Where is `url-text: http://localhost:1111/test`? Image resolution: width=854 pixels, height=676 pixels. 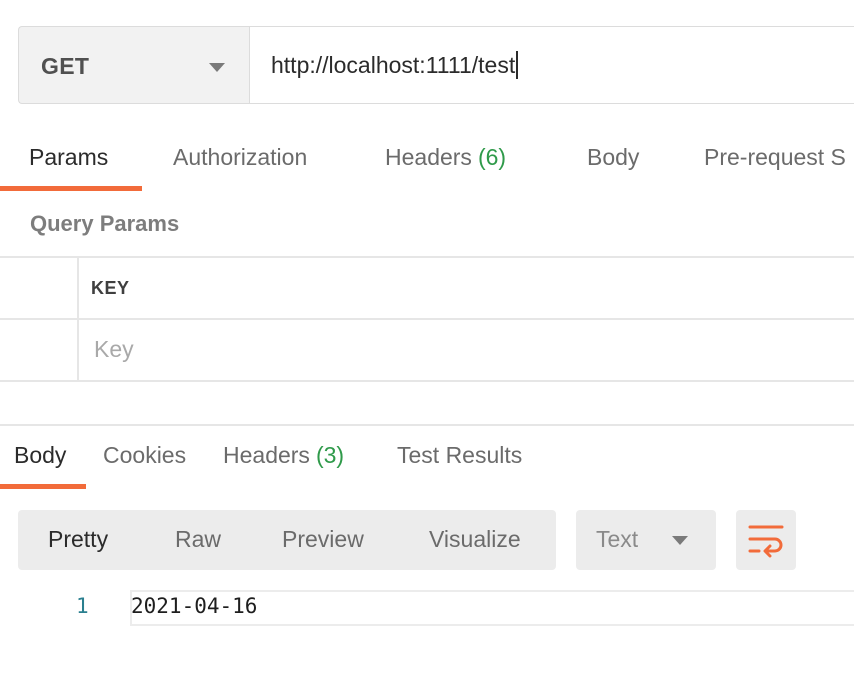 url-text: http://localhost:1111/test is located at coordinates (394, 65).